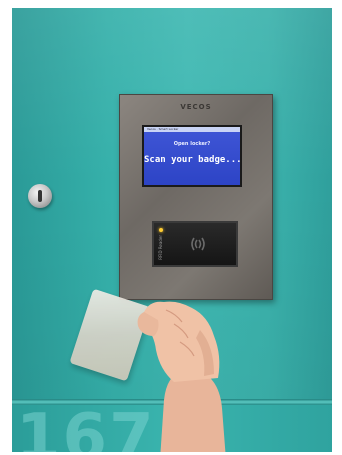  I want to click on key-slot, so click(40, 196).